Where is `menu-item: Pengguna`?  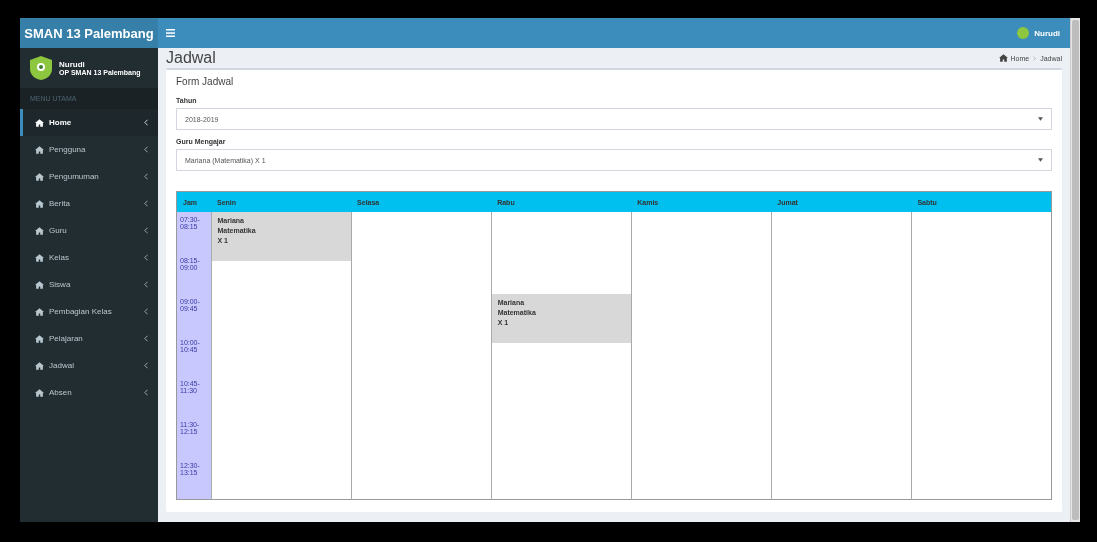 menu-item: Pengguna is located at coordinates (89, 149).